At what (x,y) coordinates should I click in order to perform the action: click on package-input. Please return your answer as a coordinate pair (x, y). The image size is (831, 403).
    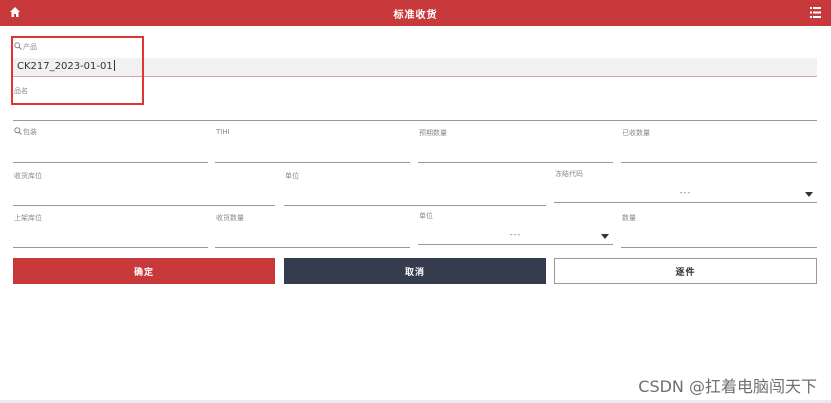
    Looking at the image, I should click on (110, 154).